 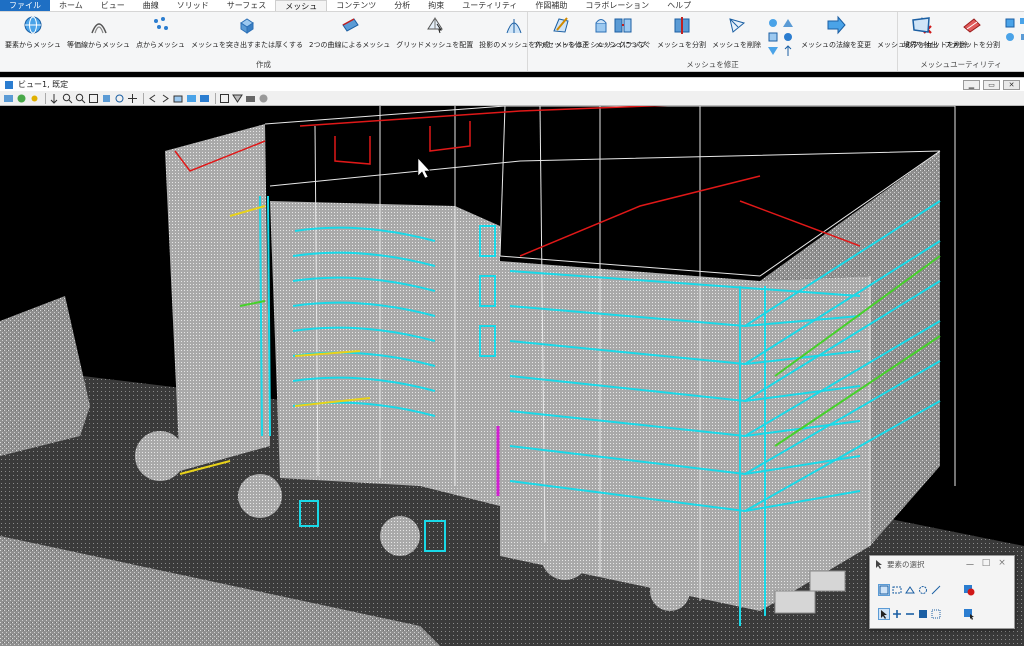 I want to click on tab-mesh: メッシュ, so click(x=301, y=5).